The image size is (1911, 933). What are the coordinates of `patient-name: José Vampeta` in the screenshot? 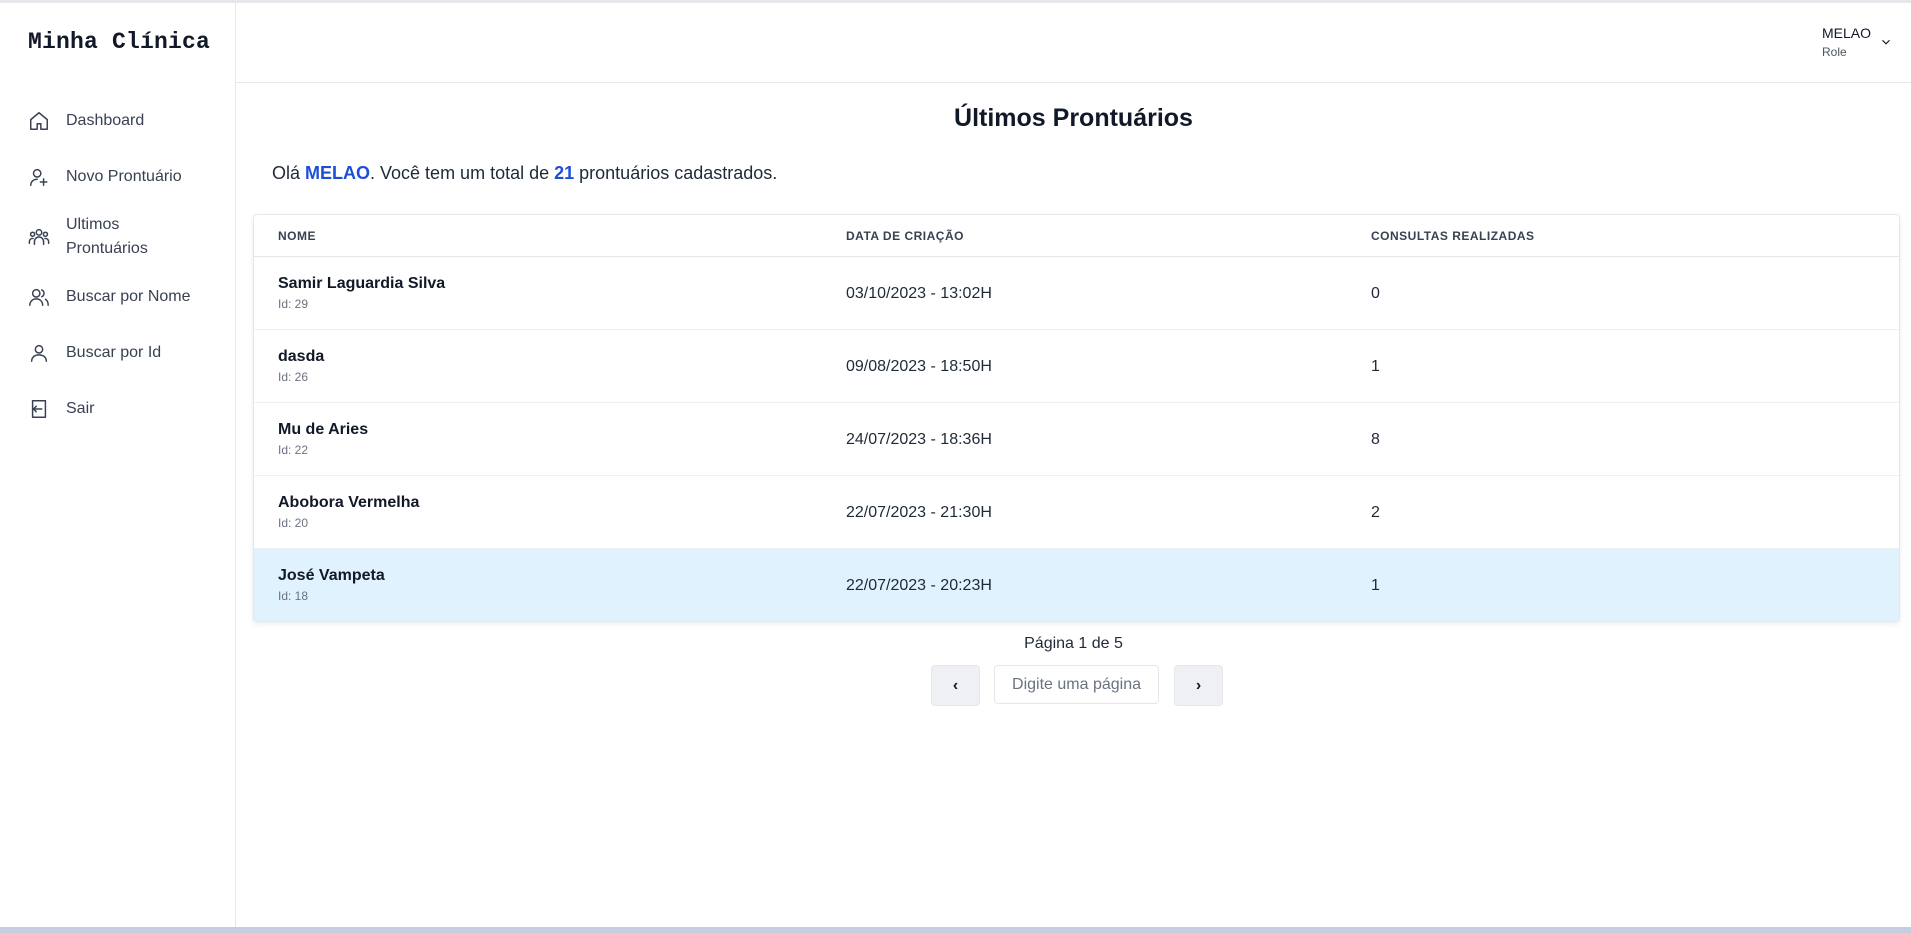 It's located at (331, 575).